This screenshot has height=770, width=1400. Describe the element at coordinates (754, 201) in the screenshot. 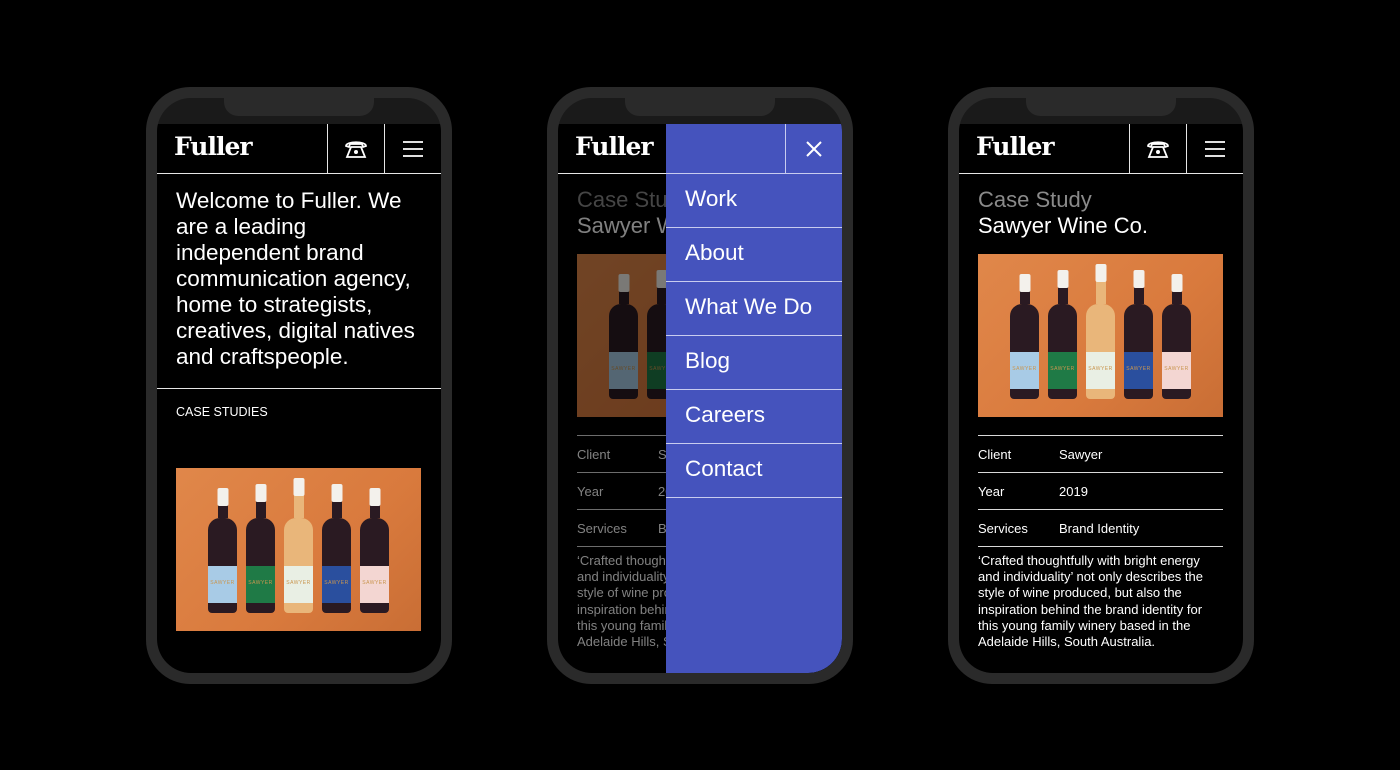

I see `nav-item-work: Work` at that location.